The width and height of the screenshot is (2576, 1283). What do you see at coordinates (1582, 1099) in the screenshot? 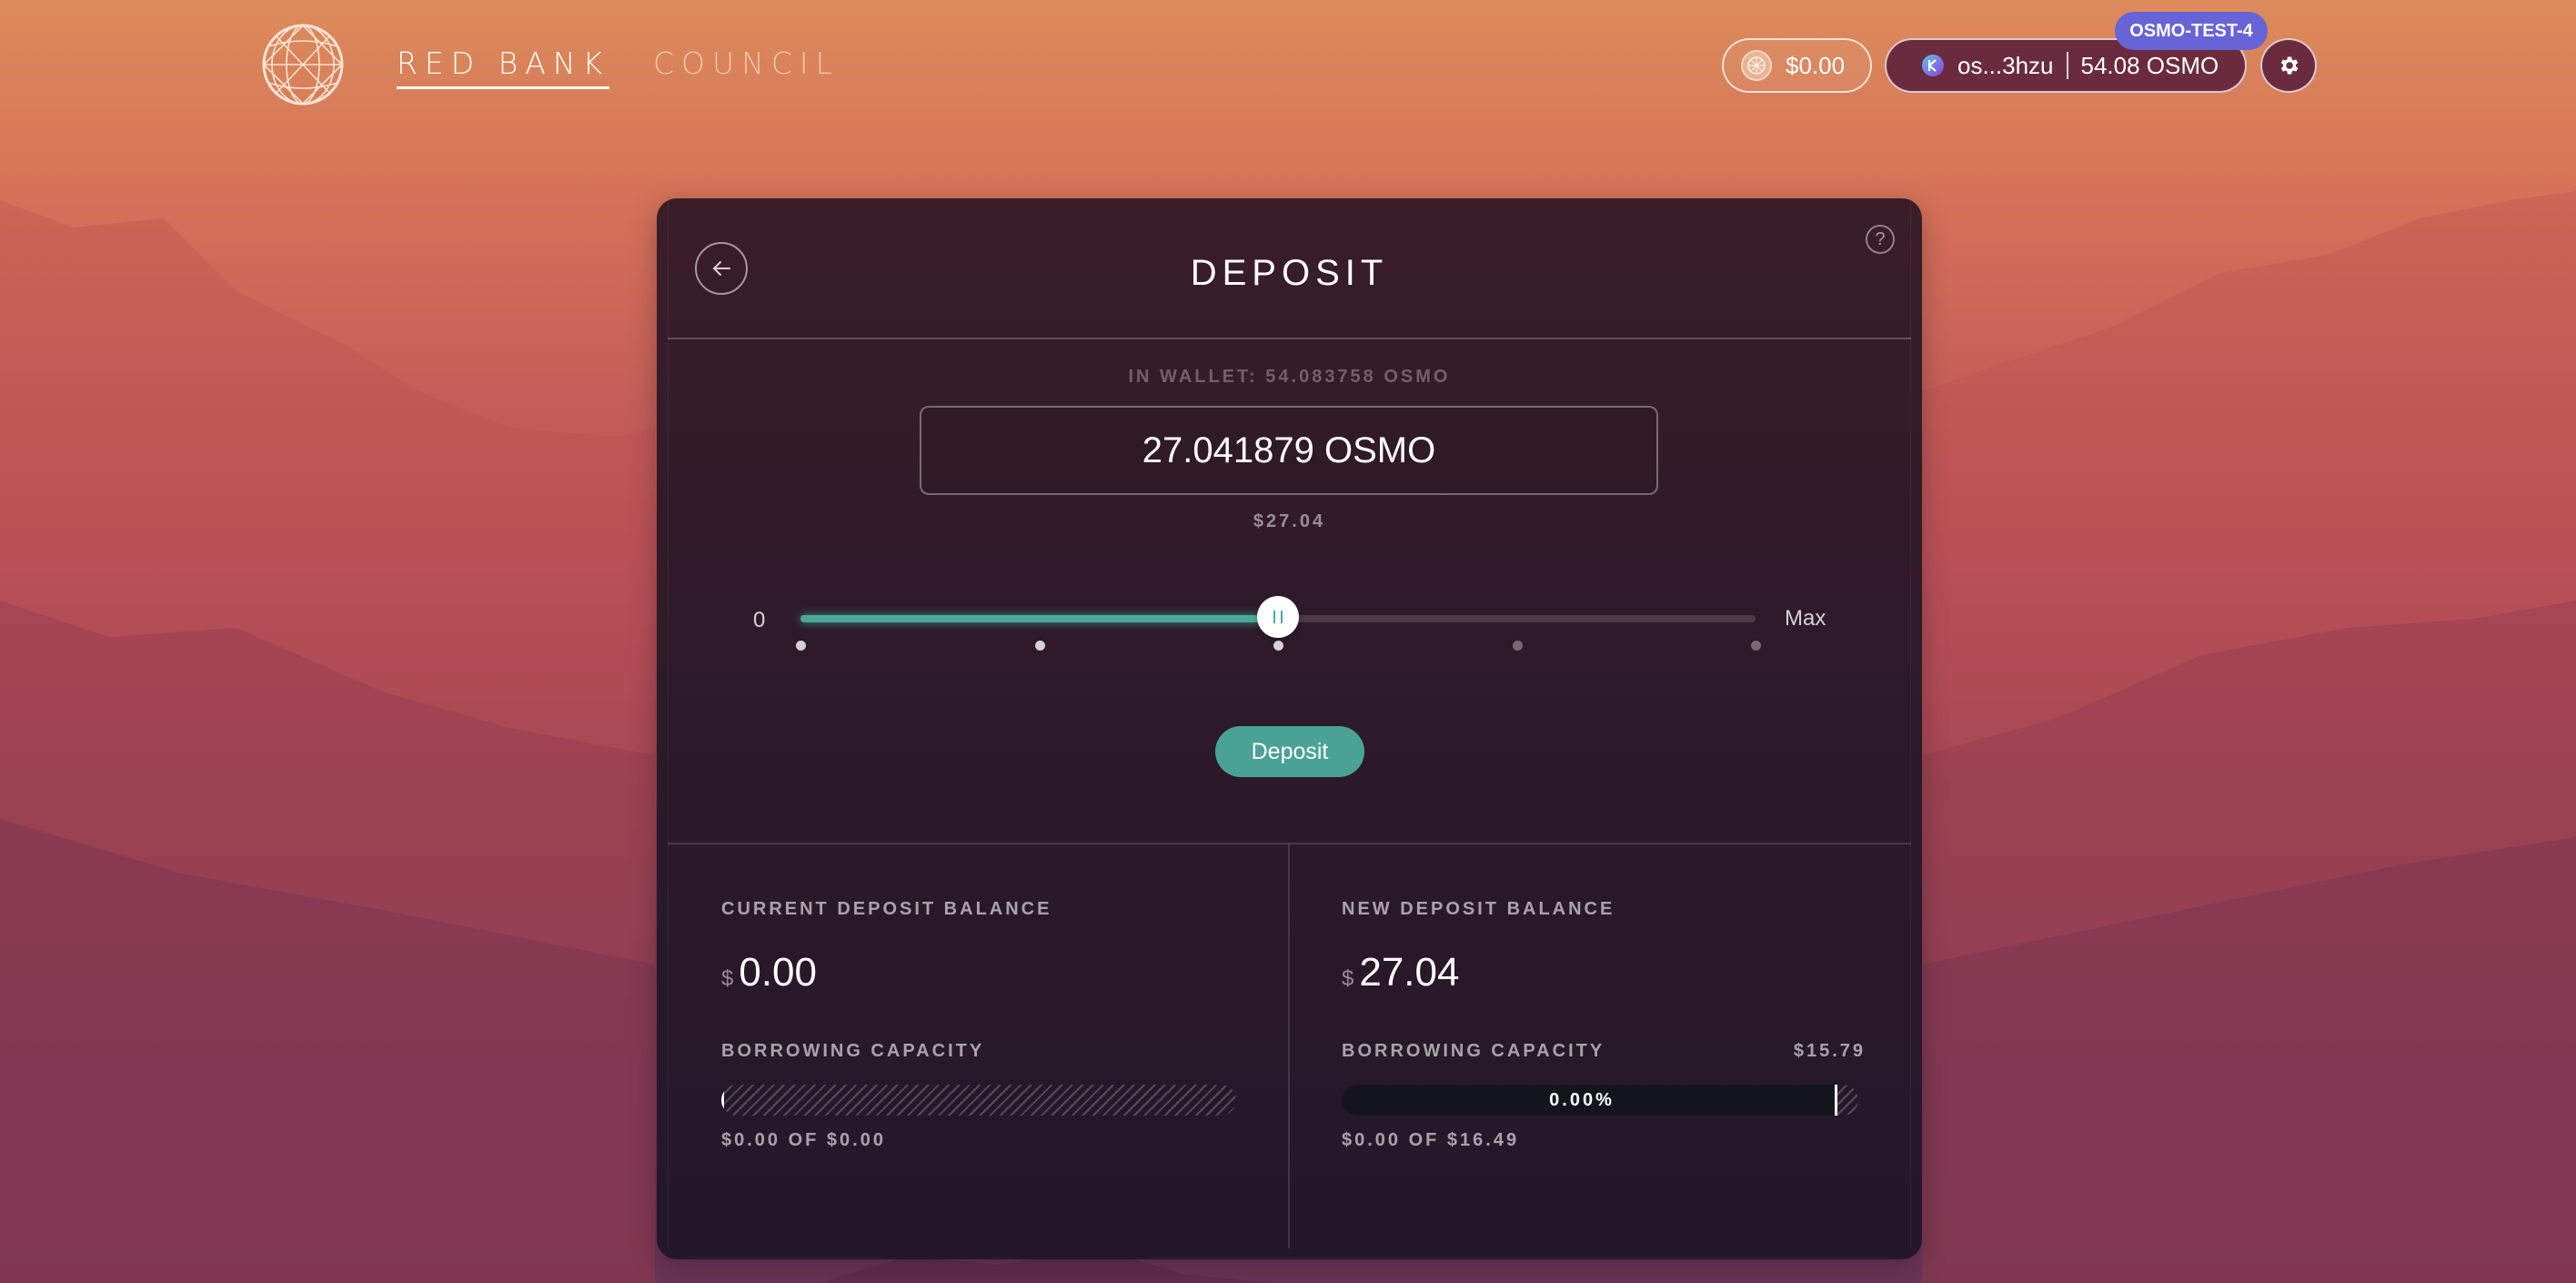
I see `capacity-percent: 0.00%` at bounding box center [1582, 1099].